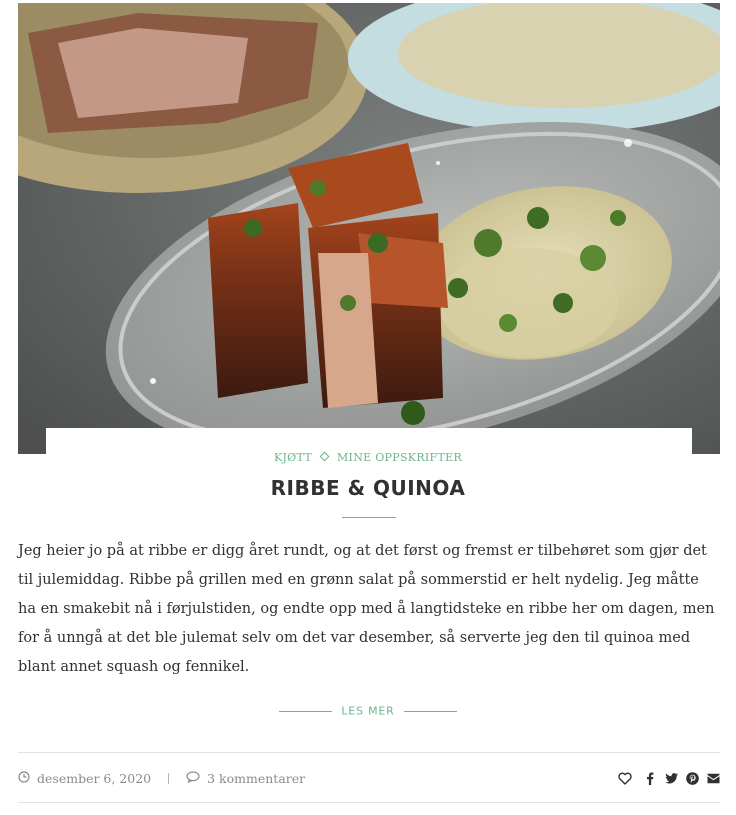 This screenshot has width=736, height=815. I want to click on meta-bottom-divider, so click(369, 802).